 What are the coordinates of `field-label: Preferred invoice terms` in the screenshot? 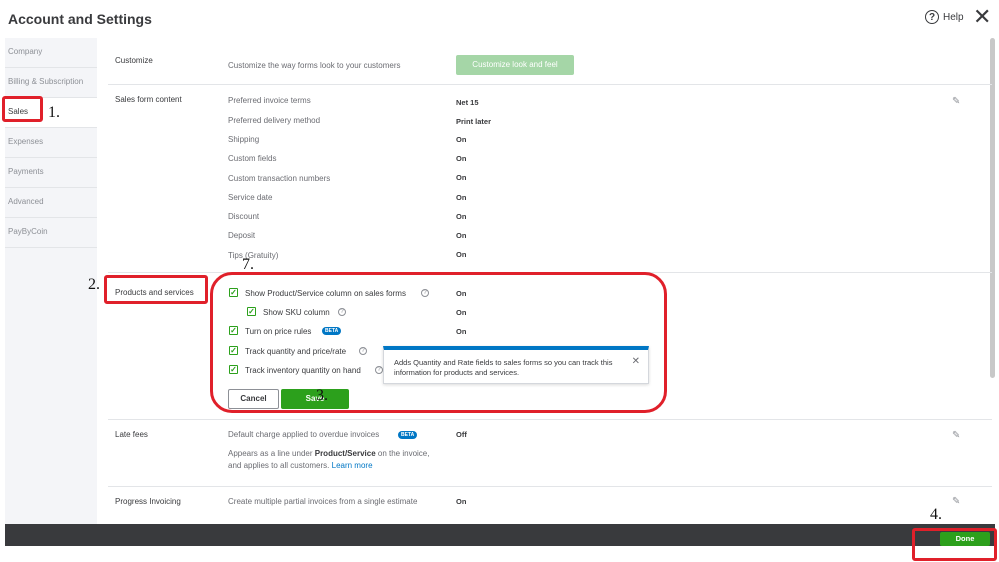 It's located at (269, 100).